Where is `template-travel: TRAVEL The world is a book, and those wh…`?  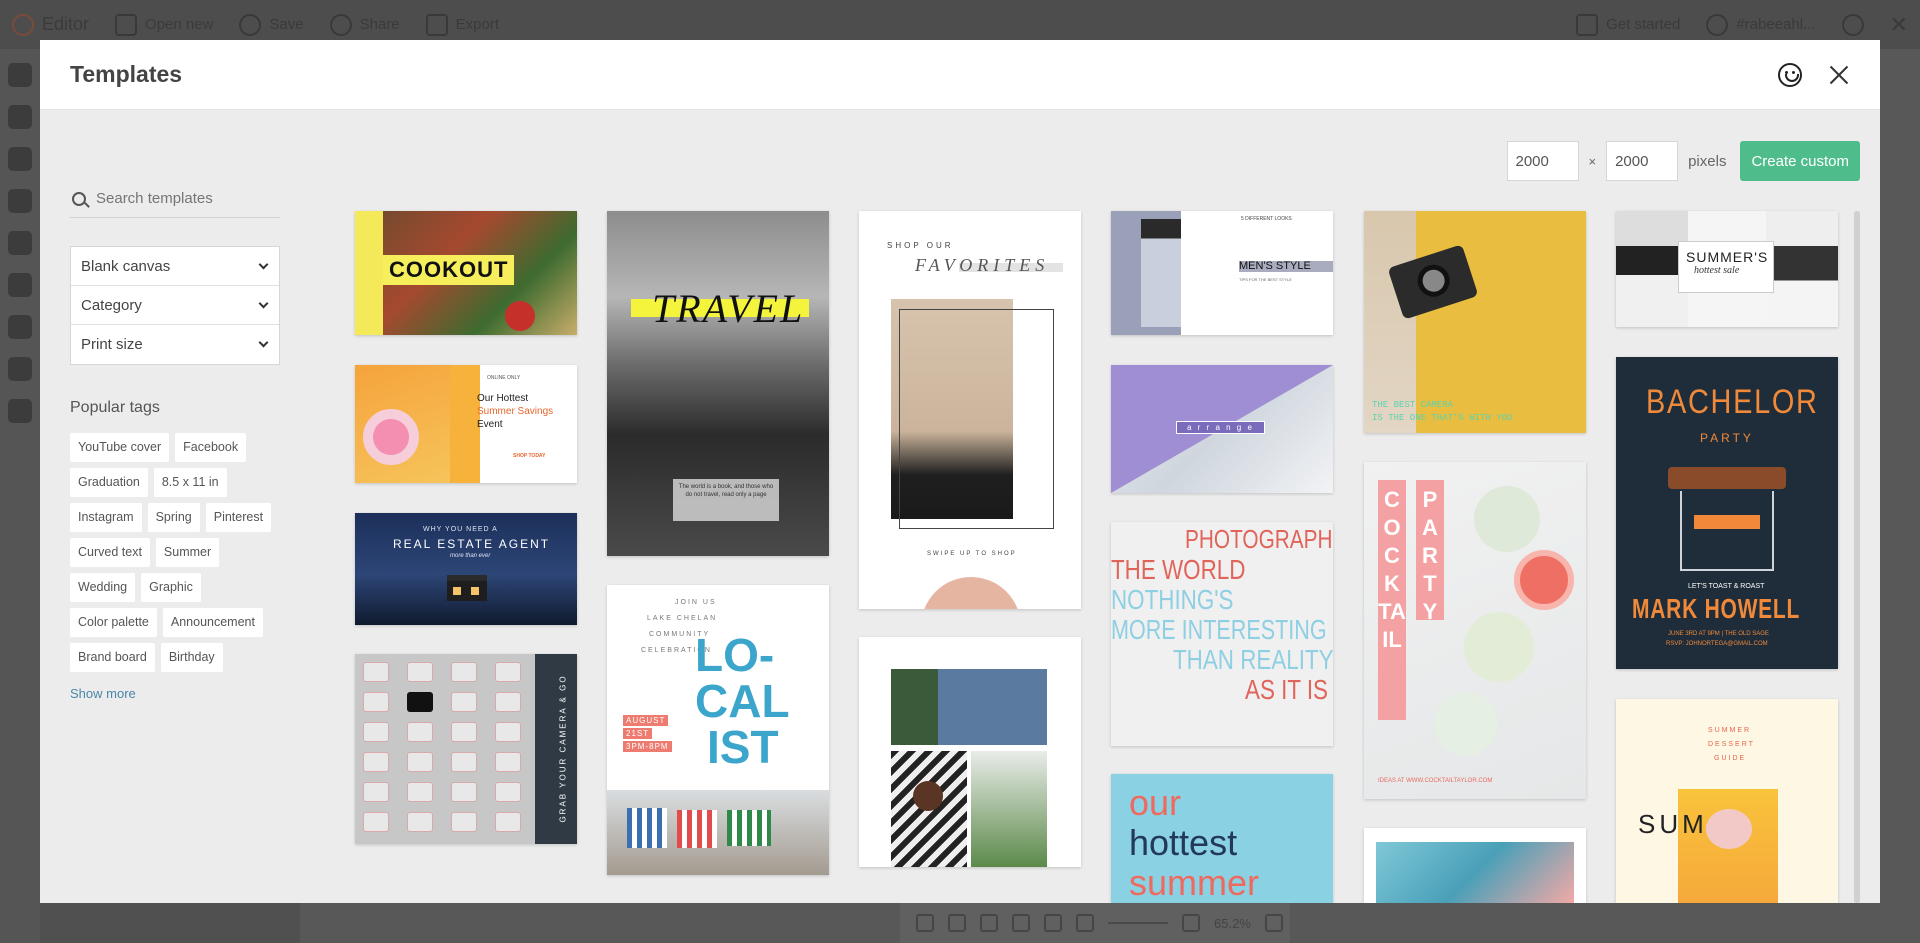 template-travel: TRAVEL The world is a book, and those wh… is located at coordinates (718, 383).